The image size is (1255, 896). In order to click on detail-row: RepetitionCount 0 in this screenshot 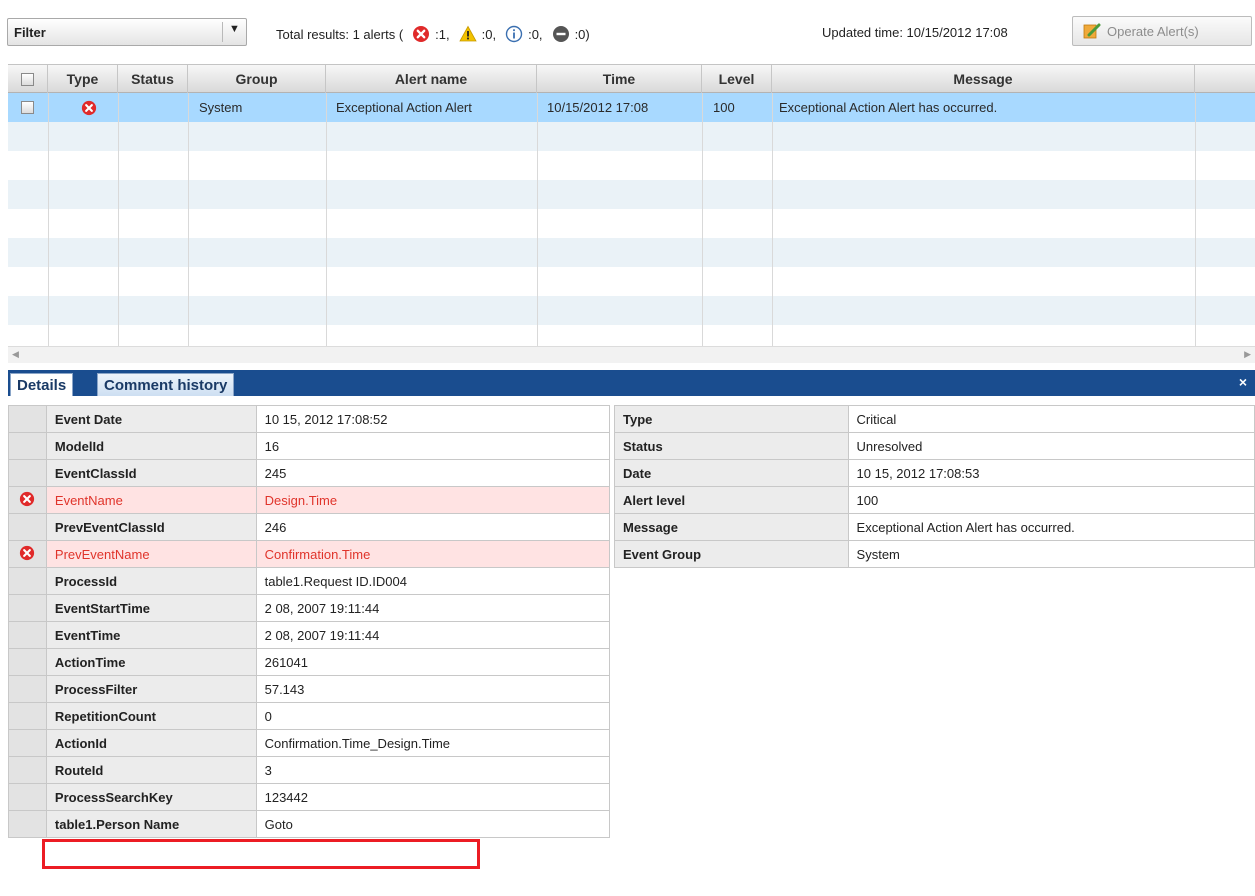, I will do `click(309, 716)`.